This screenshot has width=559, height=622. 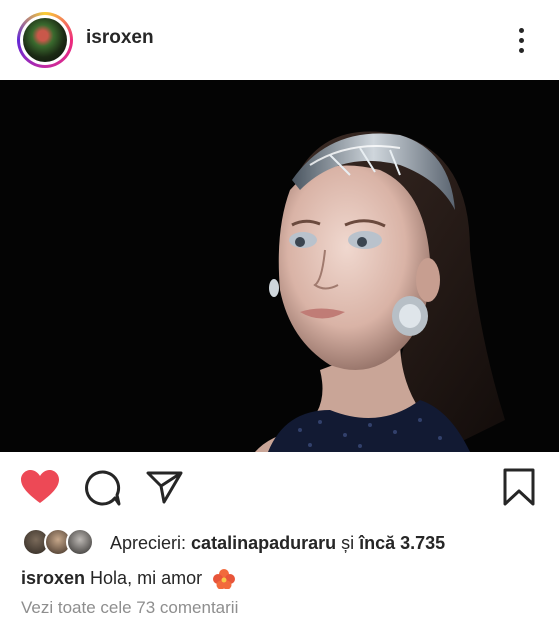 I want to click on comment-icon, so click(x=103, y=488).